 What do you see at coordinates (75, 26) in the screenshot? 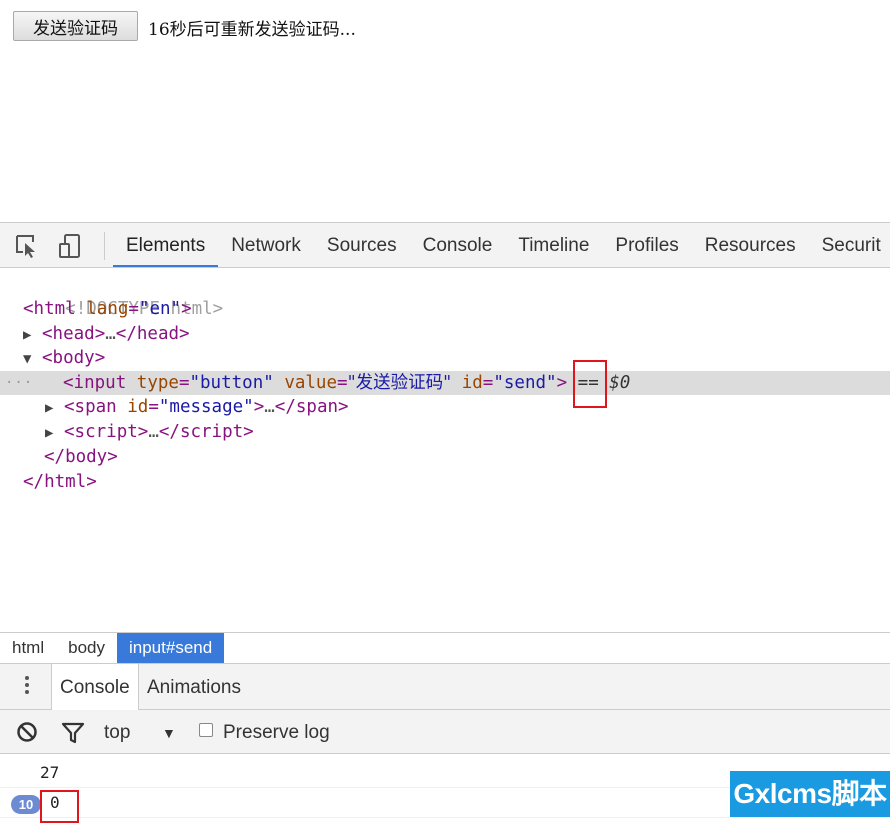
I see `send-code-button: 发送验证码` at bounding box center [75, 26].